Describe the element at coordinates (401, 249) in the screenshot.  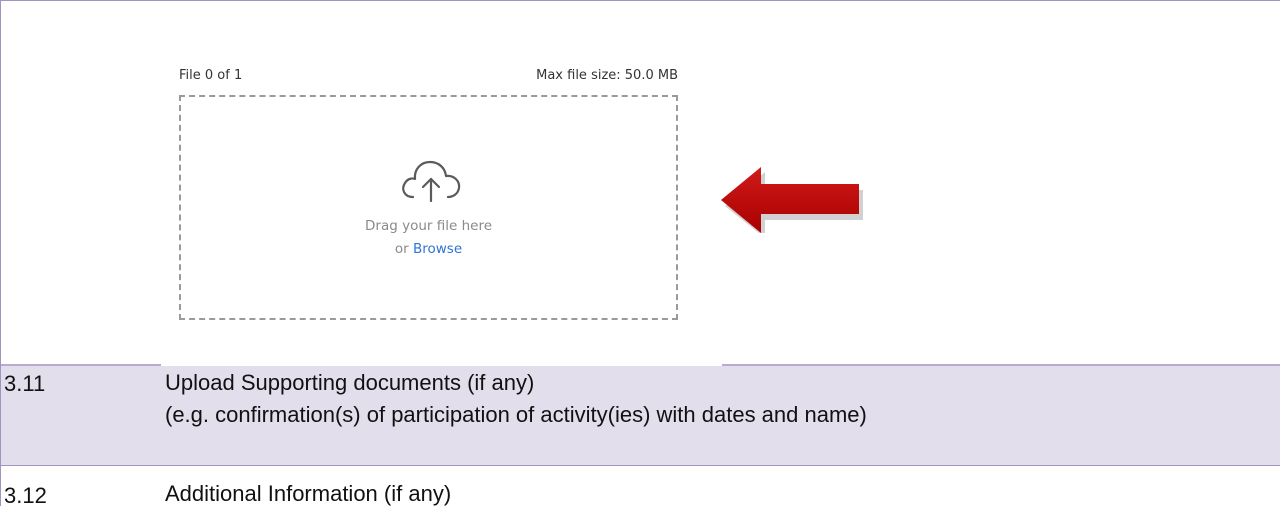
I see `or-text: or` at that location.